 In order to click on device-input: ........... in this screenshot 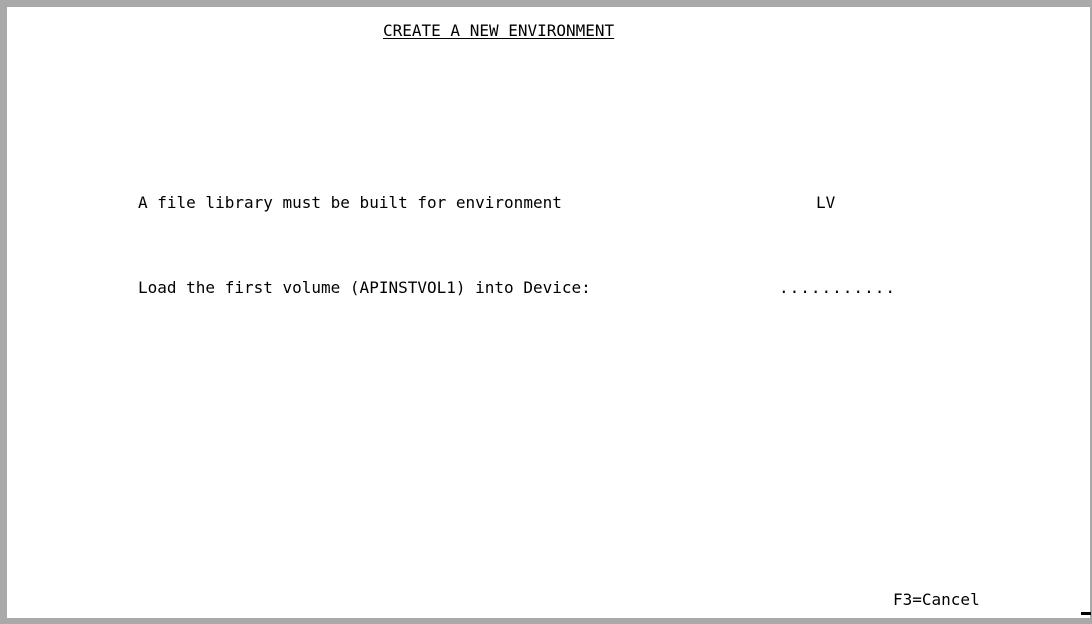, I will do `click(853, 288)`.